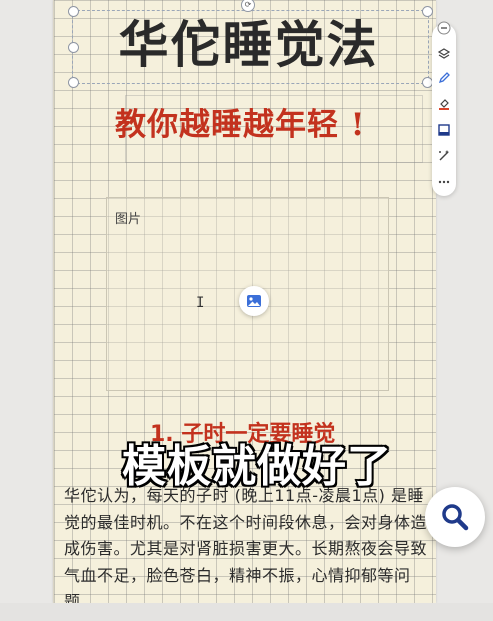  Describe the element at coordinates (427, 11) in the screenshot. I see `resize-handle-top-right` at that location.